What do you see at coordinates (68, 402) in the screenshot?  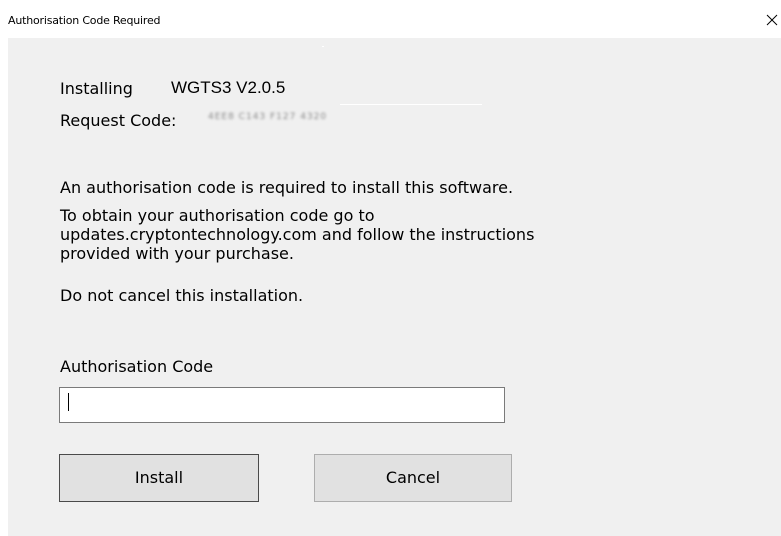 I see `text-caret` at bounding box center [68, 402].